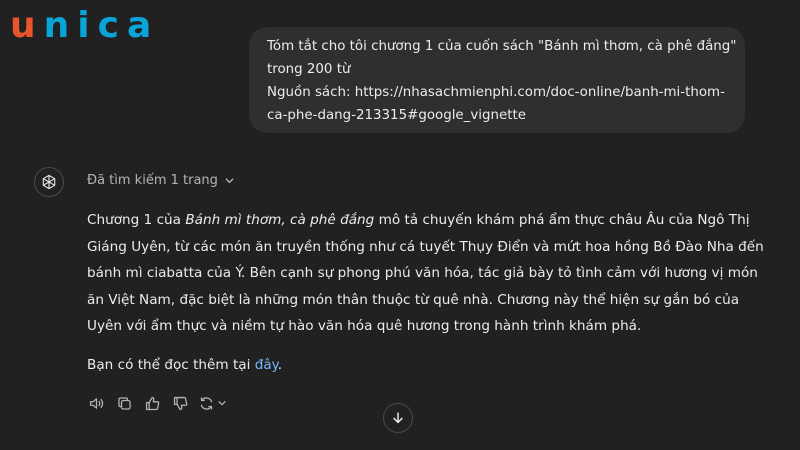  I want to click on book-title: Bánh mì thơm, cà phê đắng, so click(280, 220).